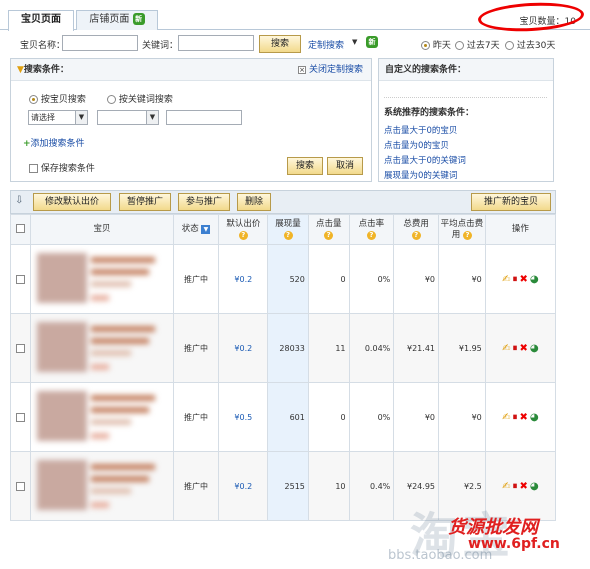 The height and width of the screenshot is (569, 590). I want to click on col-ctr: 点击率?, so click(371, 229).